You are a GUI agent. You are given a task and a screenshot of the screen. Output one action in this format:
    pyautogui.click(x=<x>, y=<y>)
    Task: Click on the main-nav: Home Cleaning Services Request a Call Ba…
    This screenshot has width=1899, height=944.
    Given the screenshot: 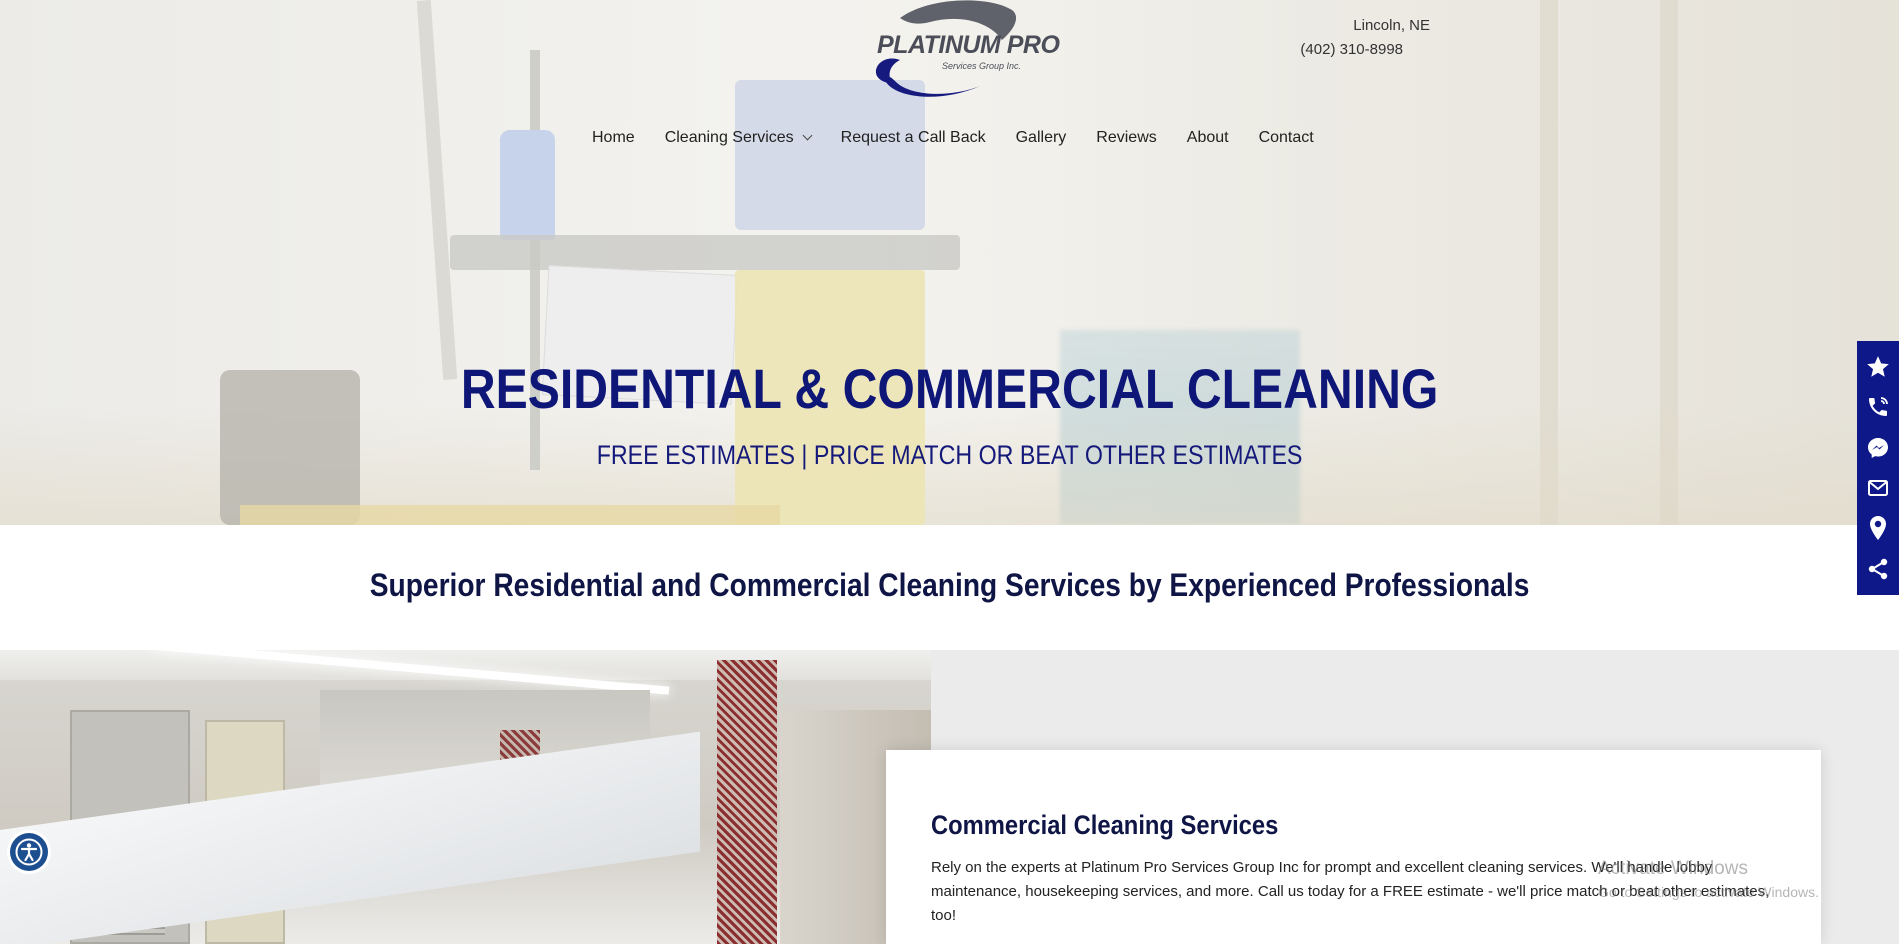 What is the action you would take?
    pyautogui.click(x=953, y=138)
    